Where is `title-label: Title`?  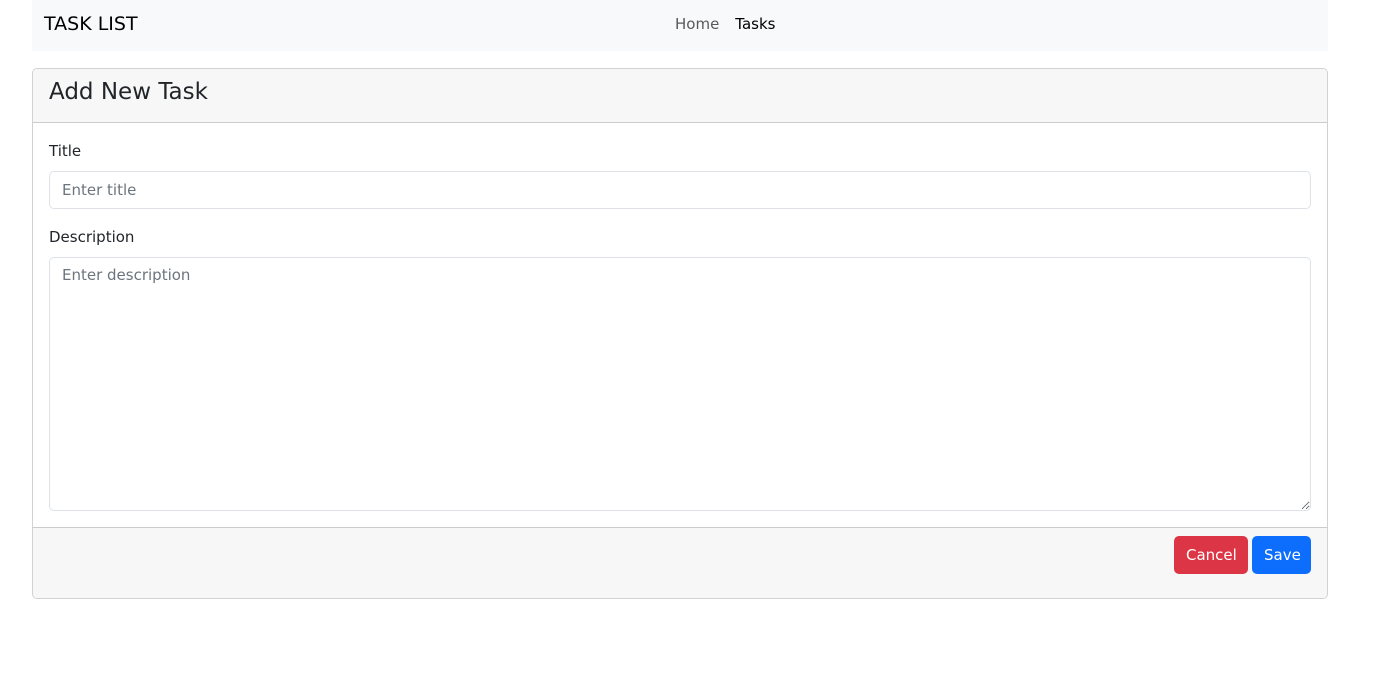
title-label: Title is located at coordinates (65, 151).